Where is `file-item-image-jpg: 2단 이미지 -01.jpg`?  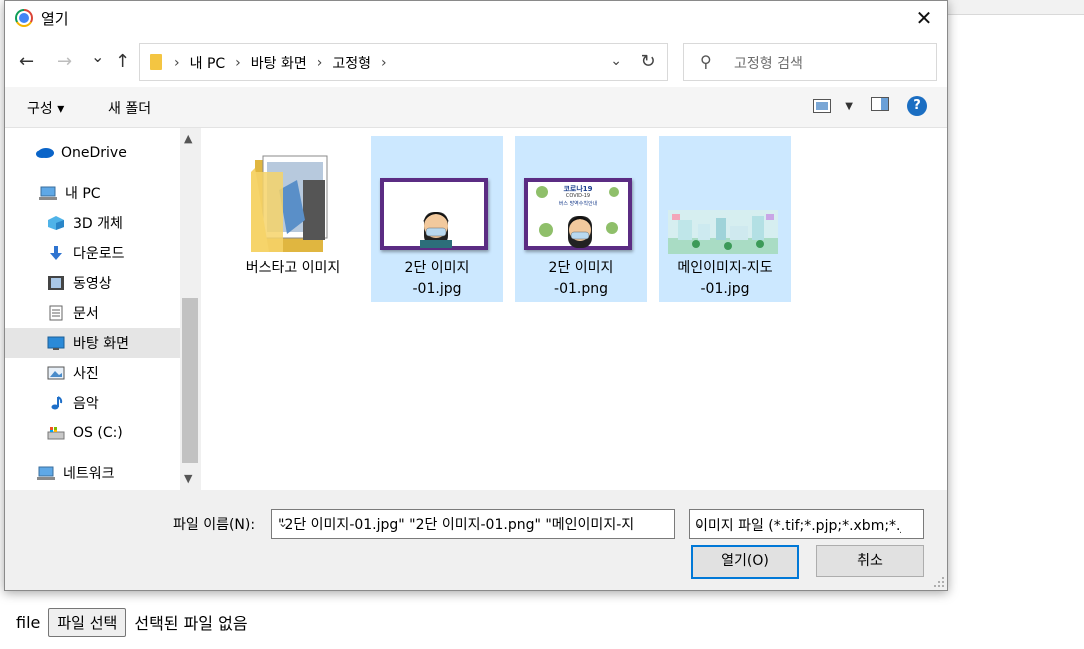
file-item-image-jpg: 2단 이미지 -01.jpg is located at coordinates (437, 219).